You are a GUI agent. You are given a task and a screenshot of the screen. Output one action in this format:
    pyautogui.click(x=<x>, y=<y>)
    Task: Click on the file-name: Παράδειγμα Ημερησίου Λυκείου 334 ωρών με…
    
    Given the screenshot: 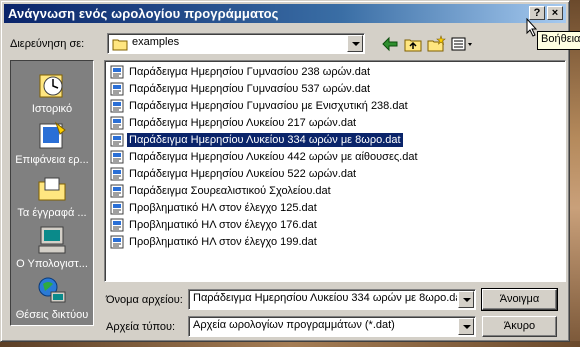 What is the action you would take?
    pyautogui.click(x=265, y=140)
    